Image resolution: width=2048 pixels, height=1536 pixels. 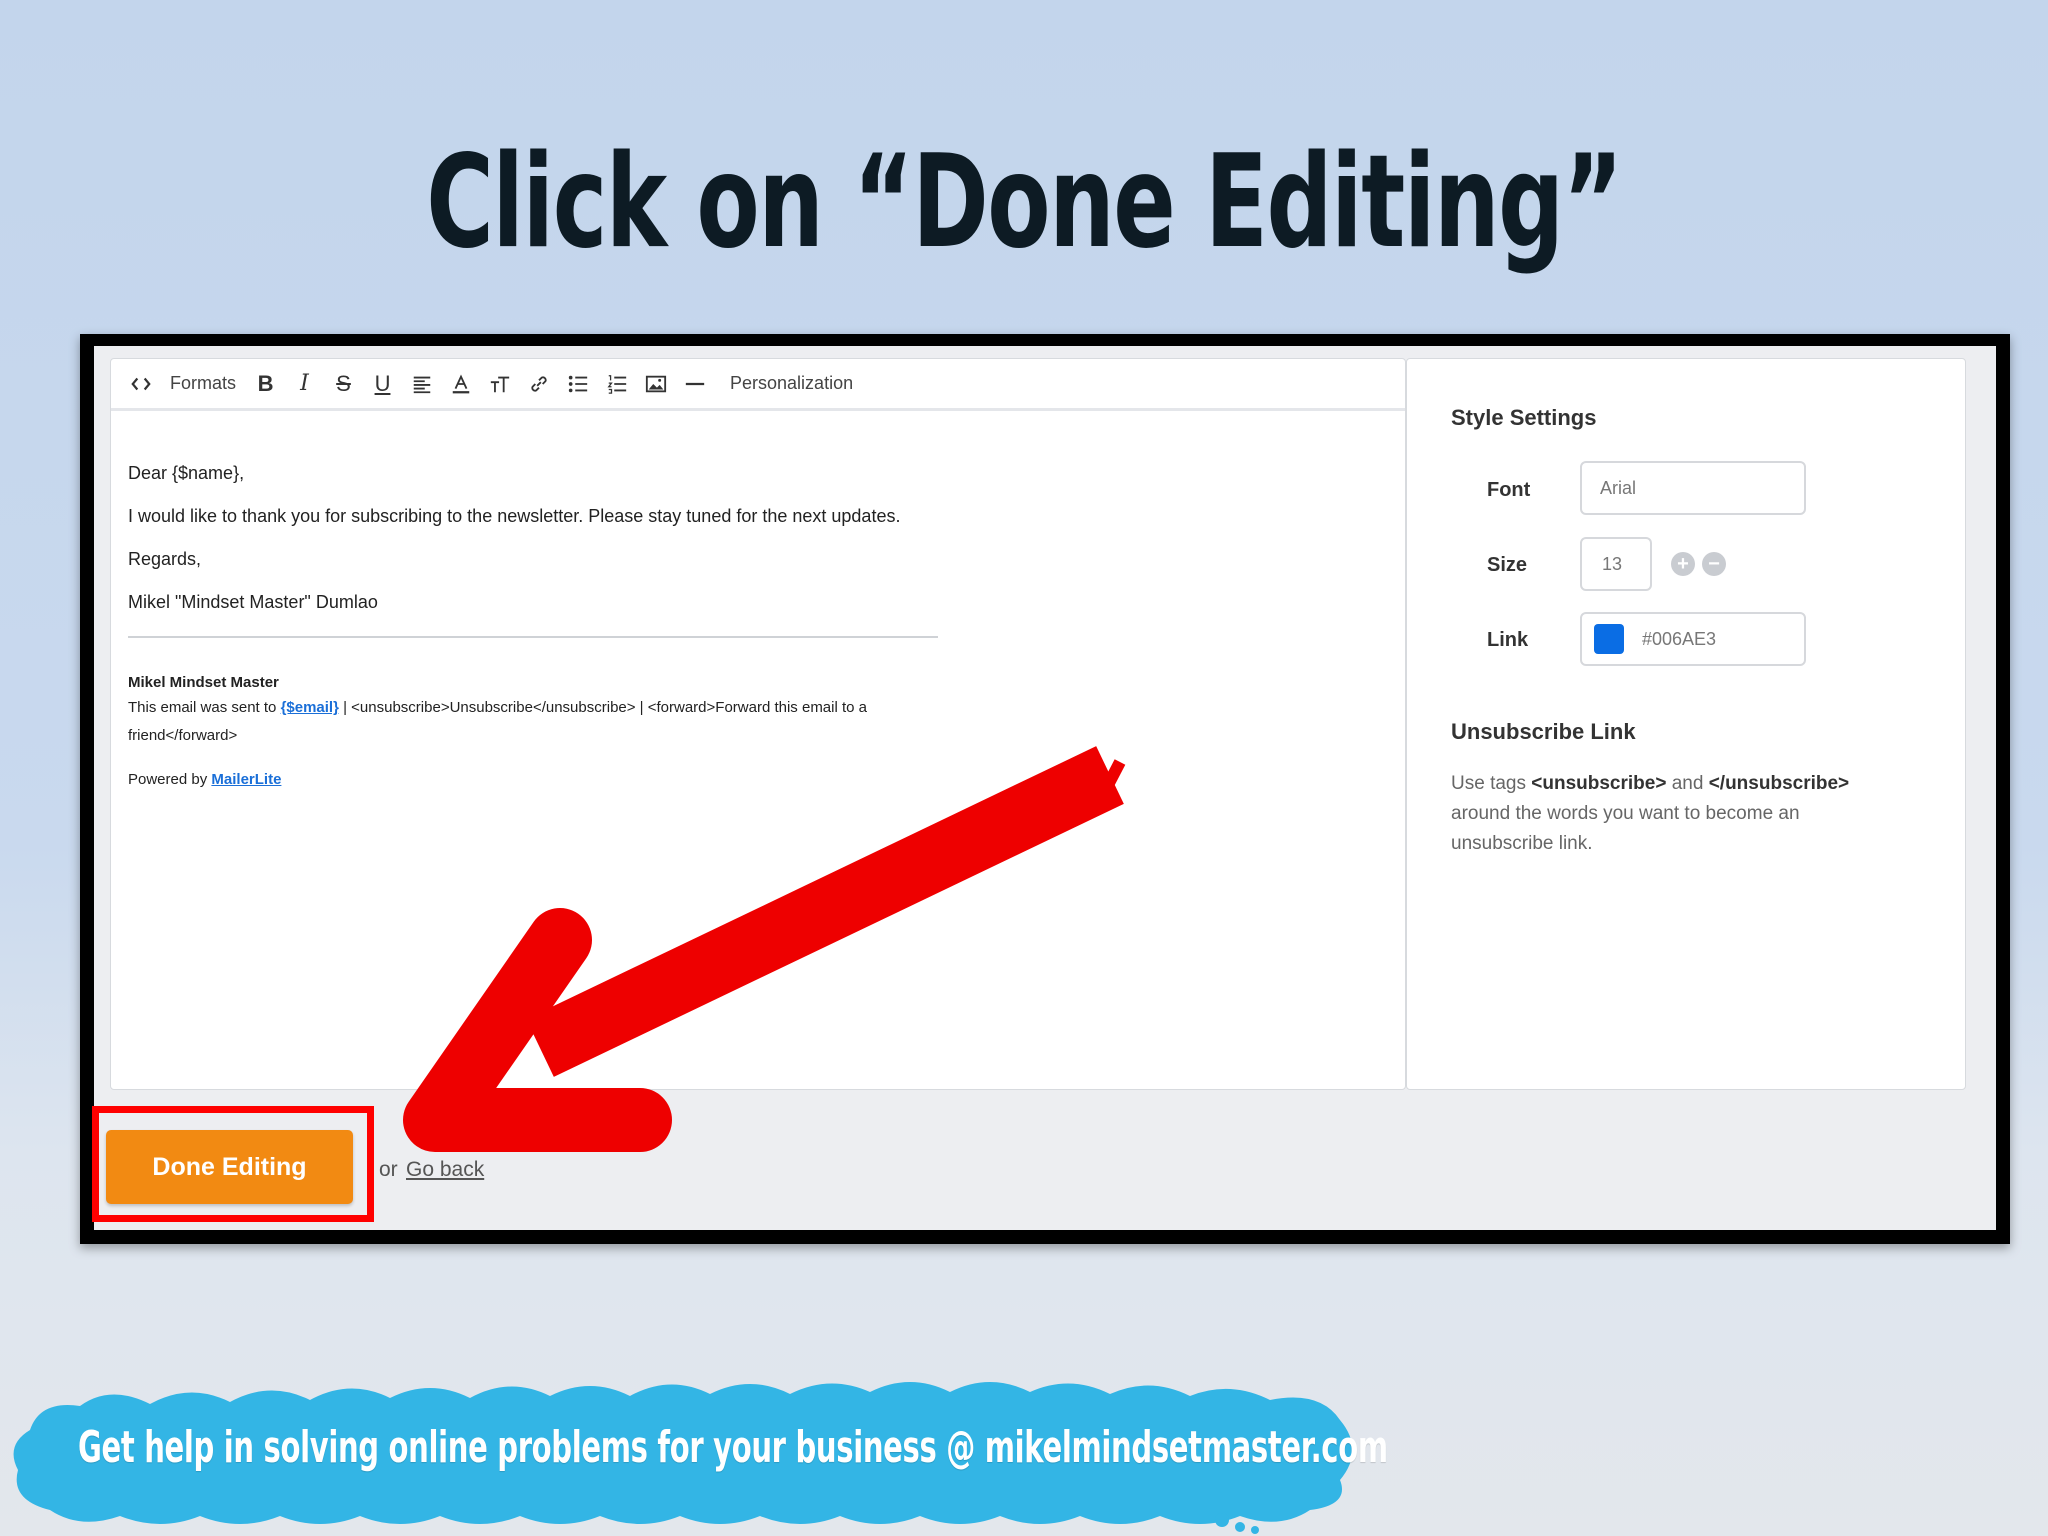 What do you see at coordinates (445, 1170) in the screenshot?
I see `go-back-link: Go back` at bounding box center [445, 1170].